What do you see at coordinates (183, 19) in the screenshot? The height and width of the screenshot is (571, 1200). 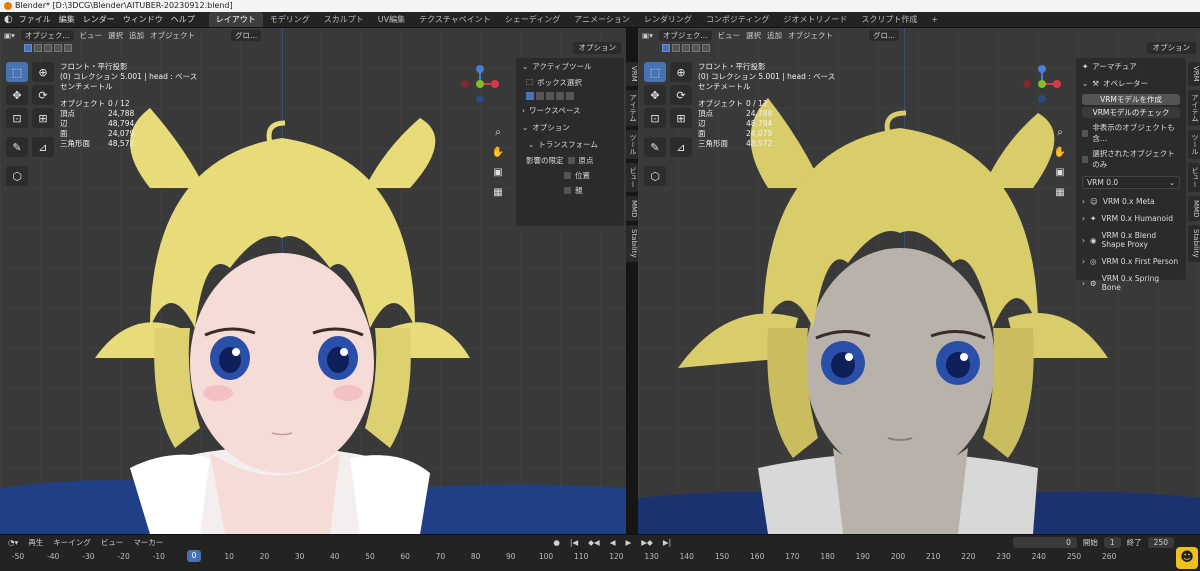 I see `menu-help: ヘルプ` at bounding box center [183, 19].